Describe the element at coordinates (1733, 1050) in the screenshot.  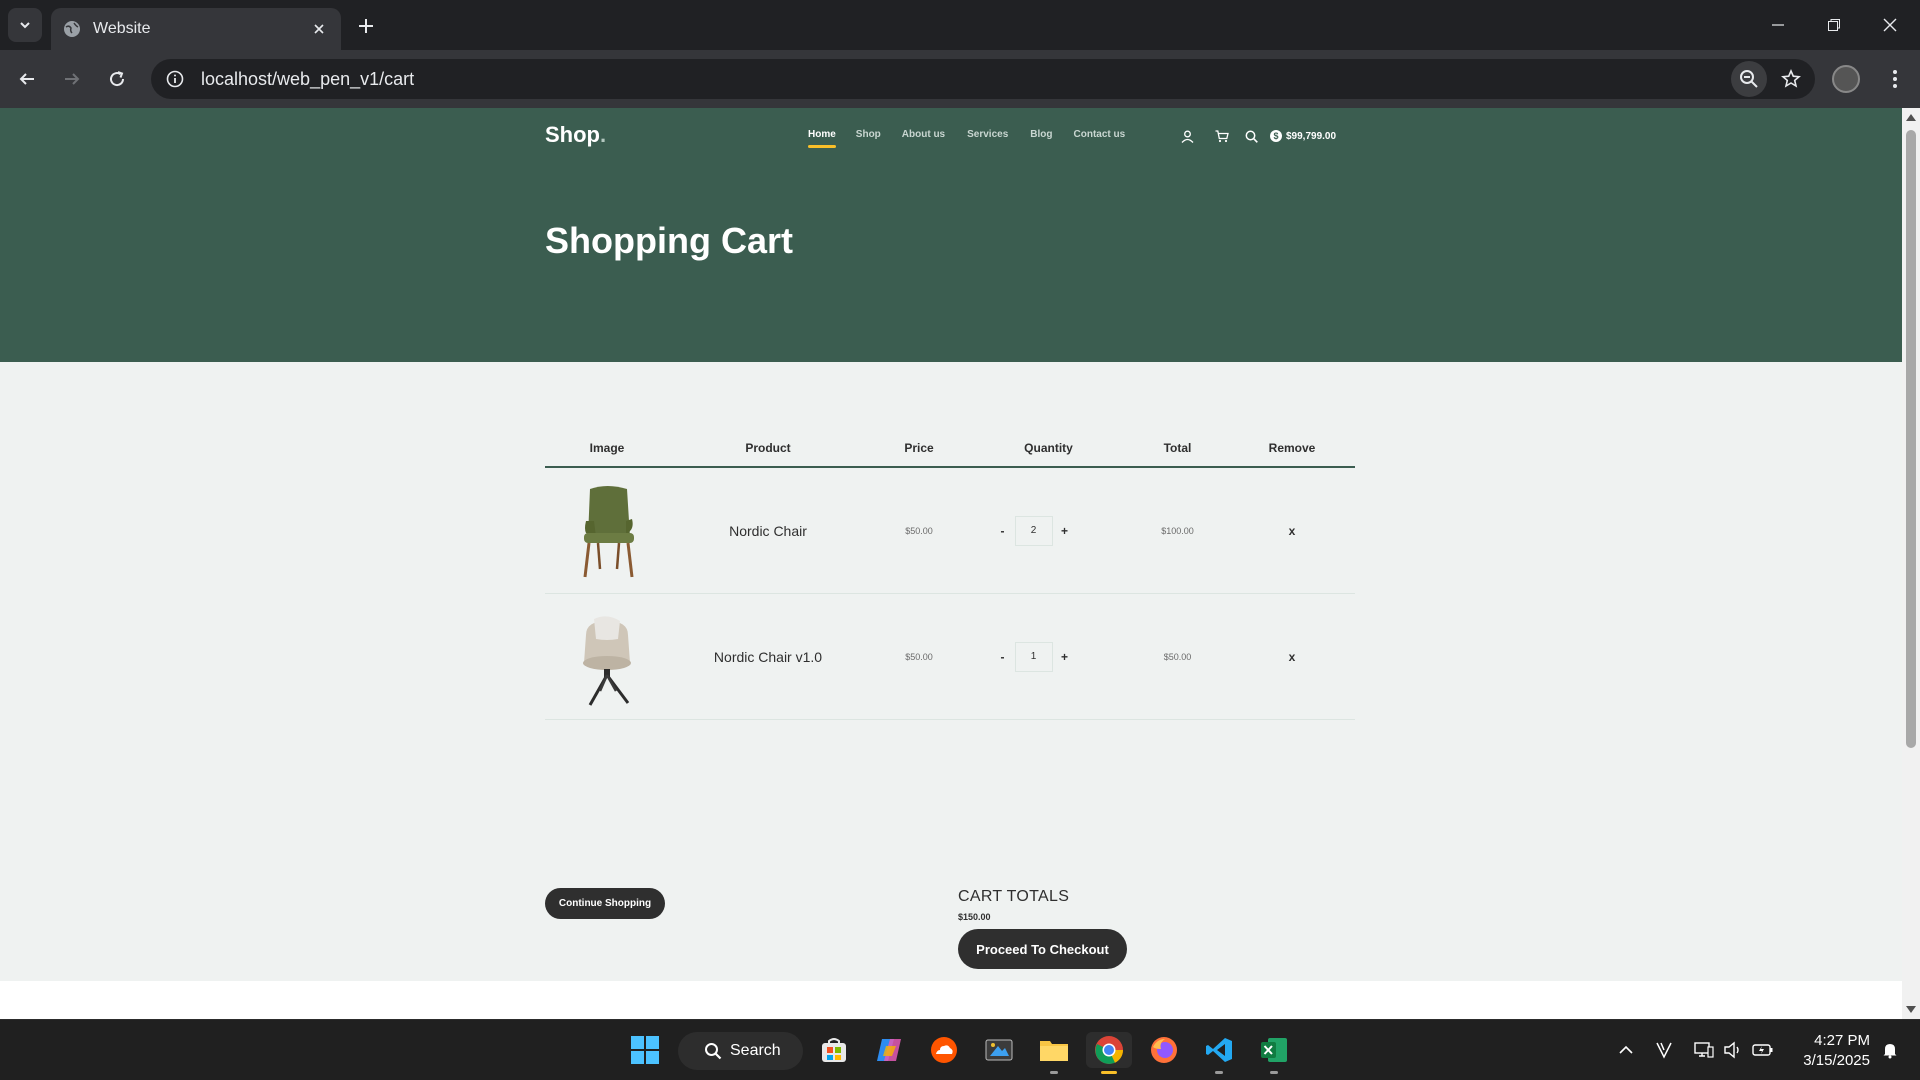
I see `volume-icon` at that location.